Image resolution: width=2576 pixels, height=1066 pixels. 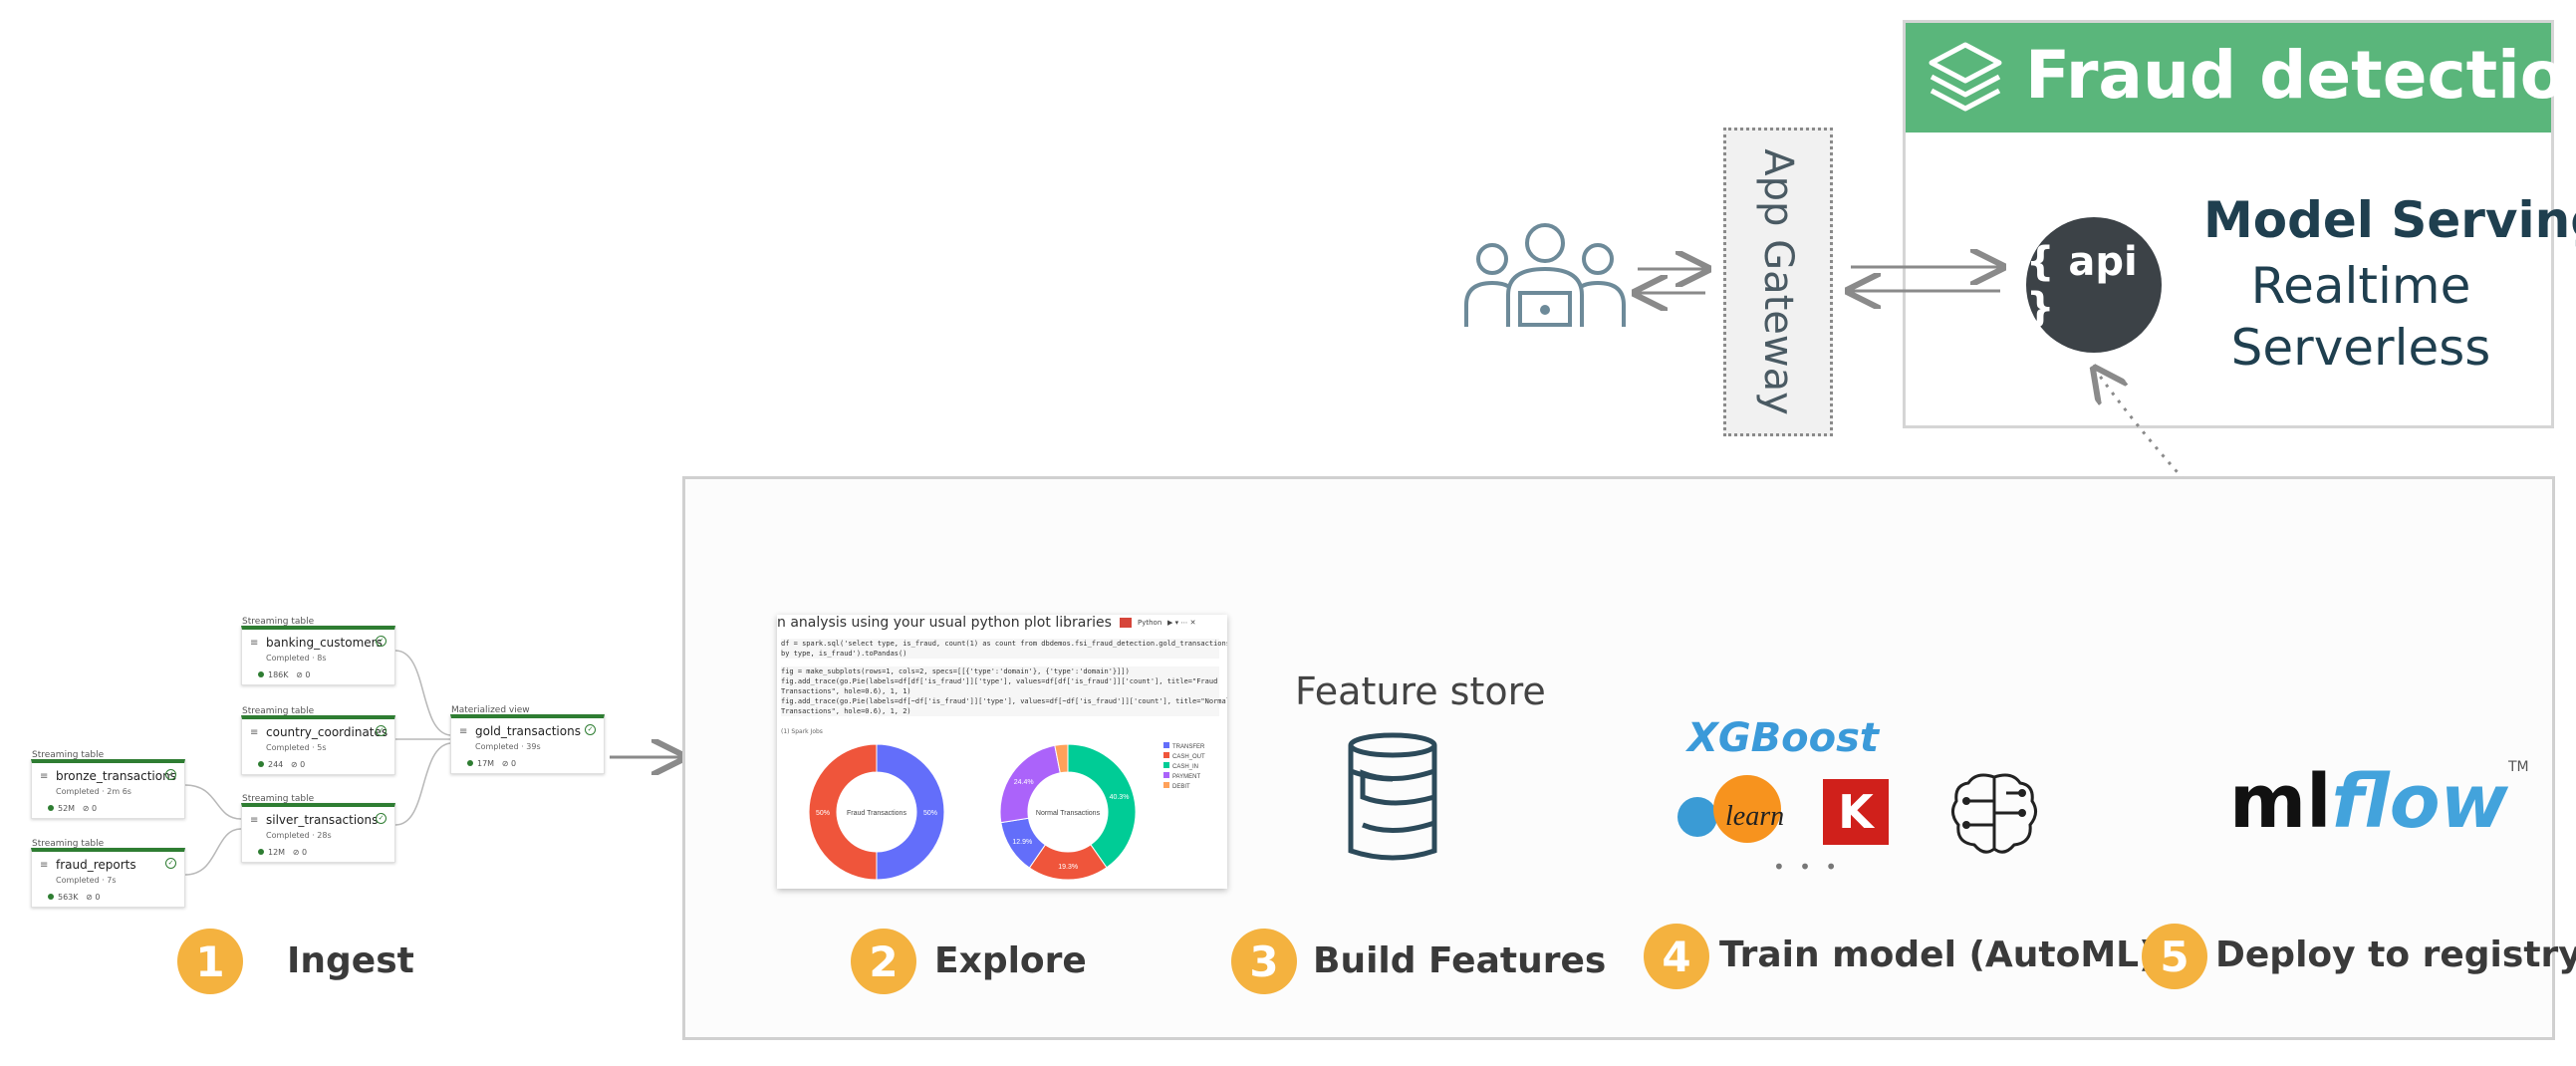 I want to click on pie-data-label: 12.9%, so click(x=1022, y=842).